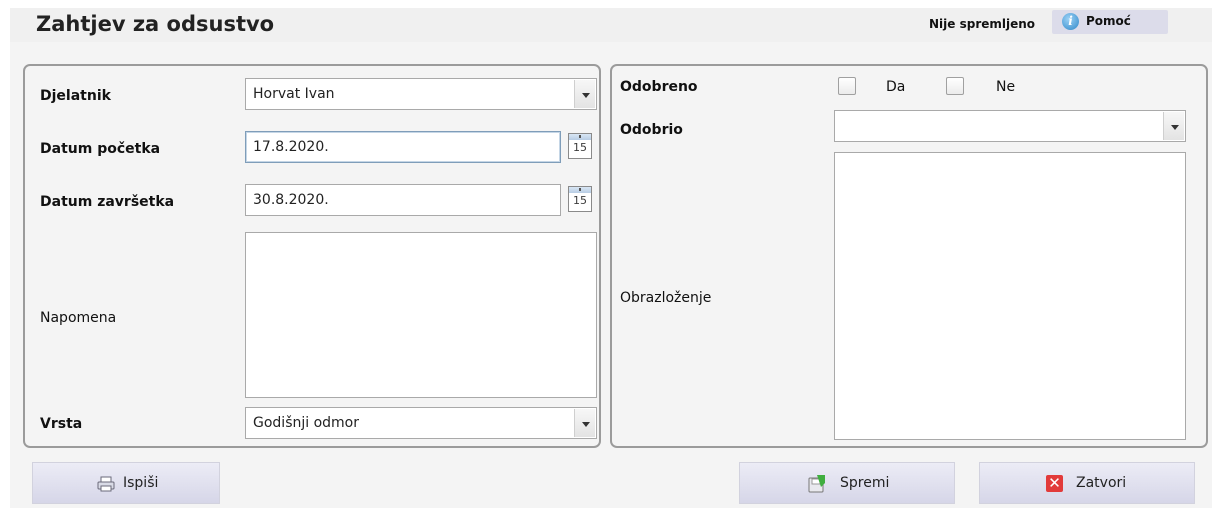 The image size is (1215, 517). Describe the element at coordinates (666, 298) in the screenshot. I see `reason-label: Obrazloženje` at that location.